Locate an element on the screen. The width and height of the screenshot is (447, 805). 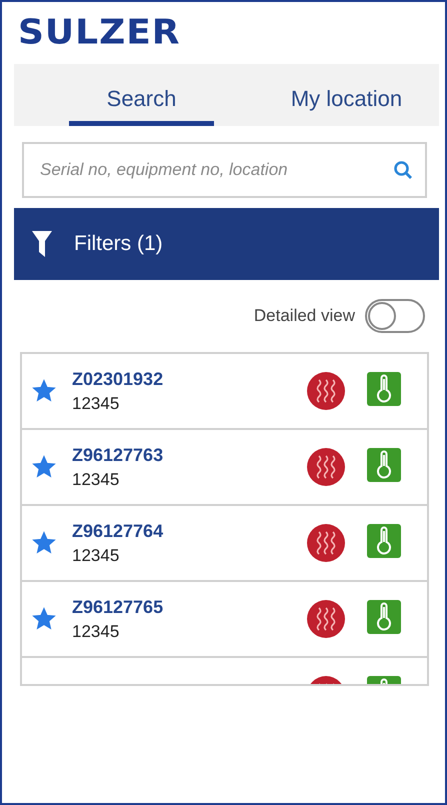
serial-link: Z02301932 is located at coordinates (189, 379).